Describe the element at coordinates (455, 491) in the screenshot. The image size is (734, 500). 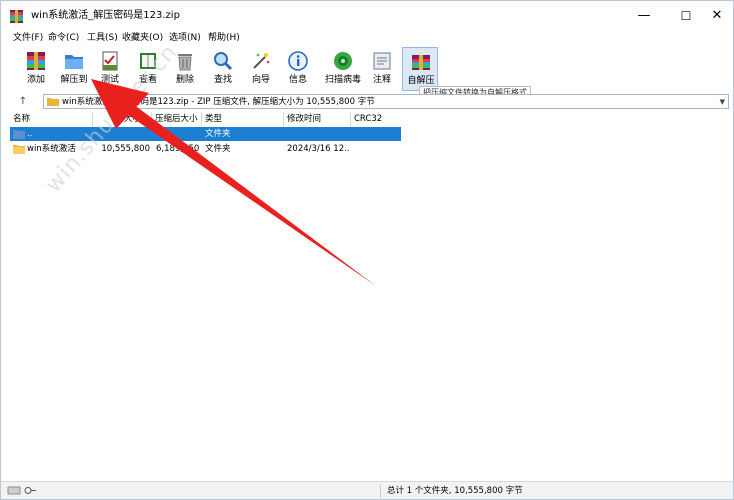
I see `status-text: 总计 1 个文件夹, 10,555,800 字节` at that location.